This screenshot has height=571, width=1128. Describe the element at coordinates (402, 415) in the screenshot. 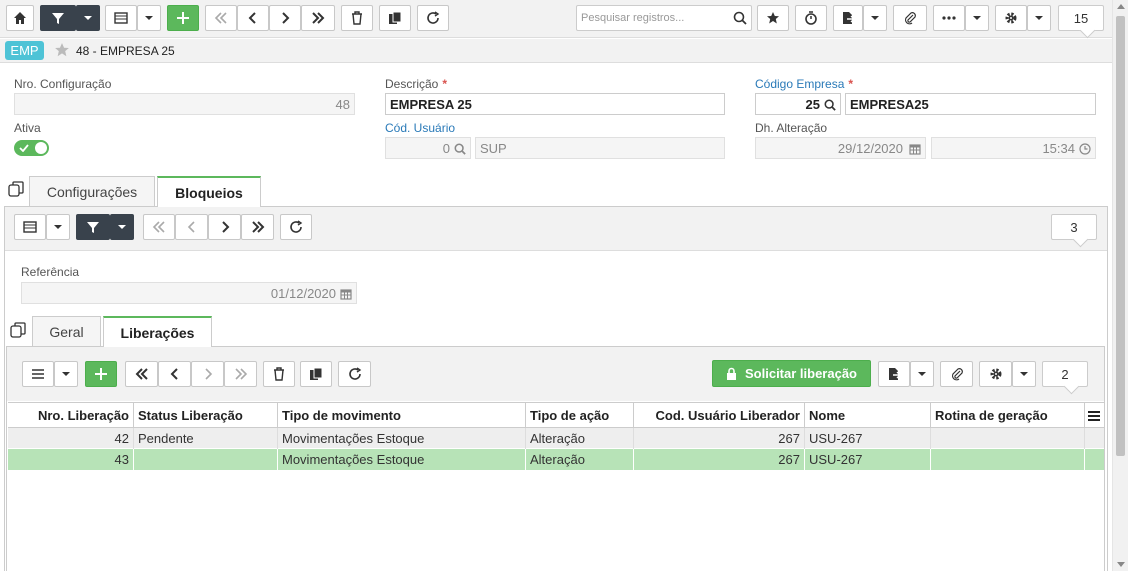

I see `col-tipo-movimento: Tipo de movimento` at that location.